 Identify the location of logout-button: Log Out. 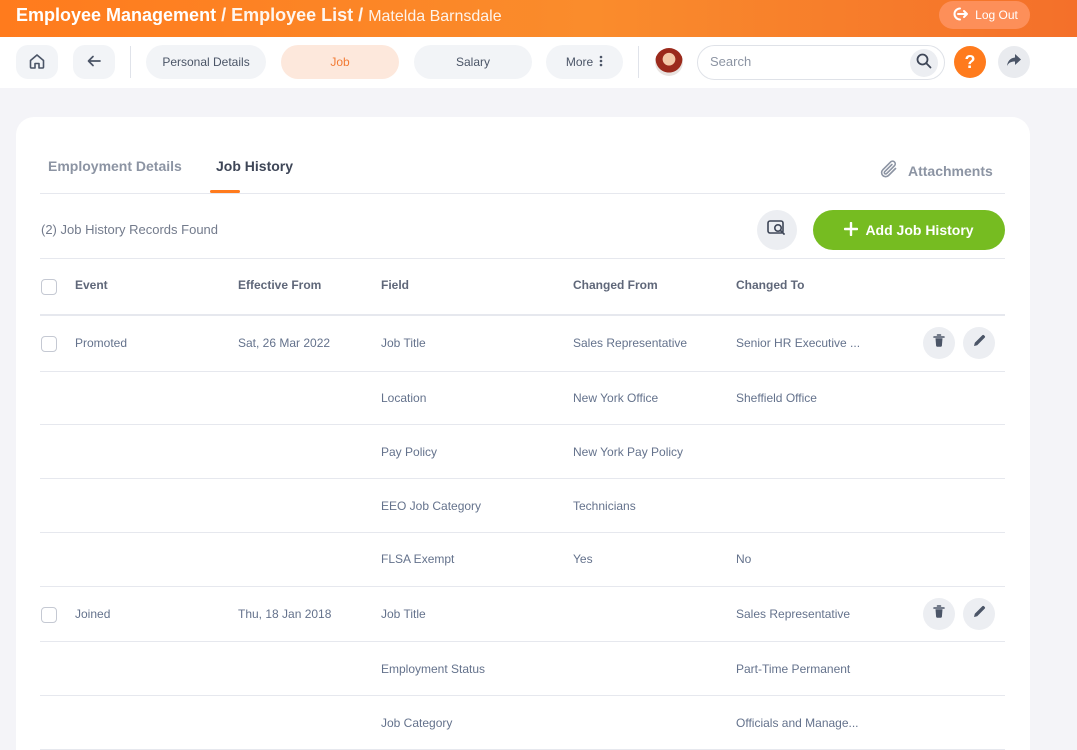
(984, 15).